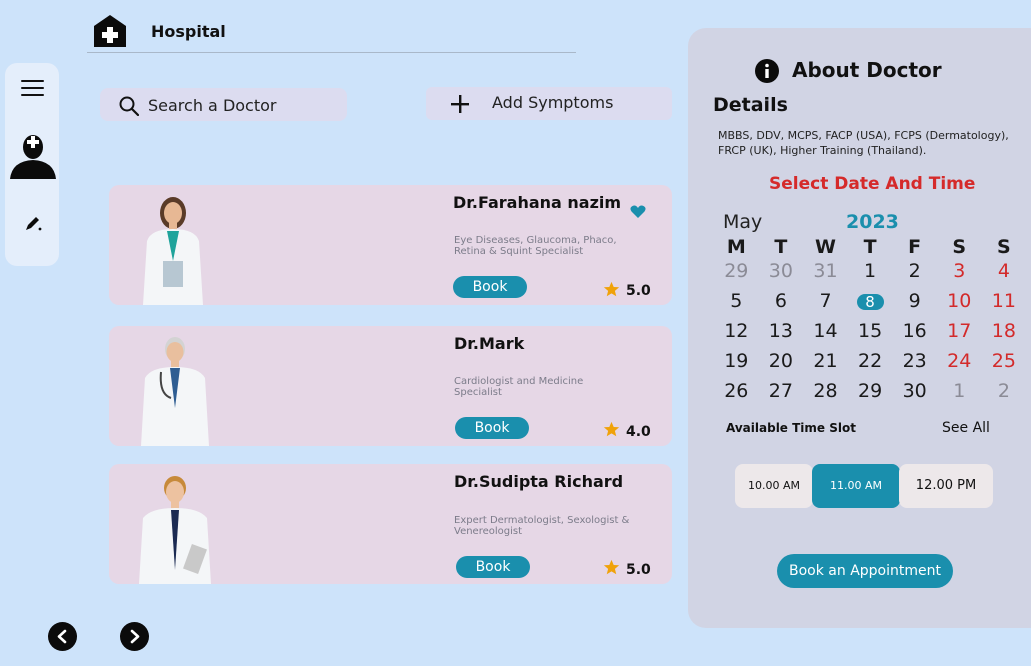  I want to click on search-input: Search a Doctor, so click(212, 105).